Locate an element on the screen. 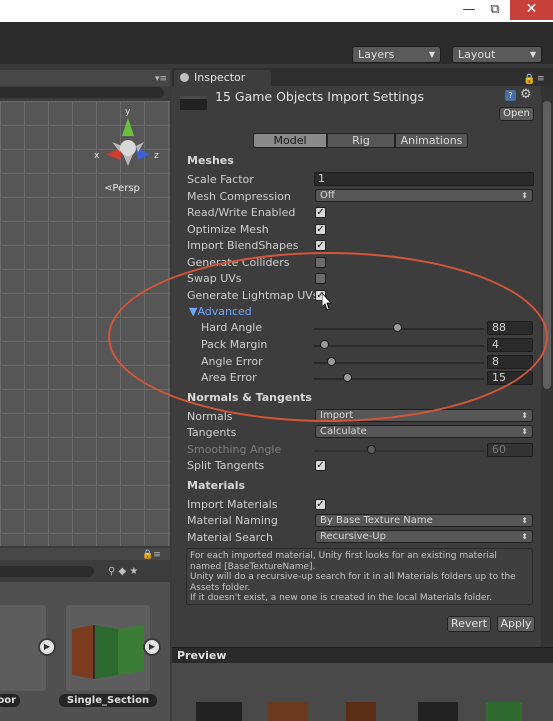 Image resolution: width=553 pixels, height=721 pixels. area-error-field: 15 is located at coordinates (510, 378).